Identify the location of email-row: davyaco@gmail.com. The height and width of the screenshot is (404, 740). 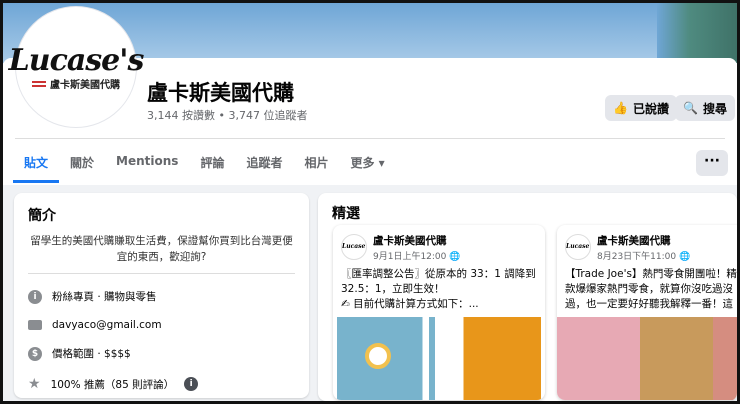
(161, 325).